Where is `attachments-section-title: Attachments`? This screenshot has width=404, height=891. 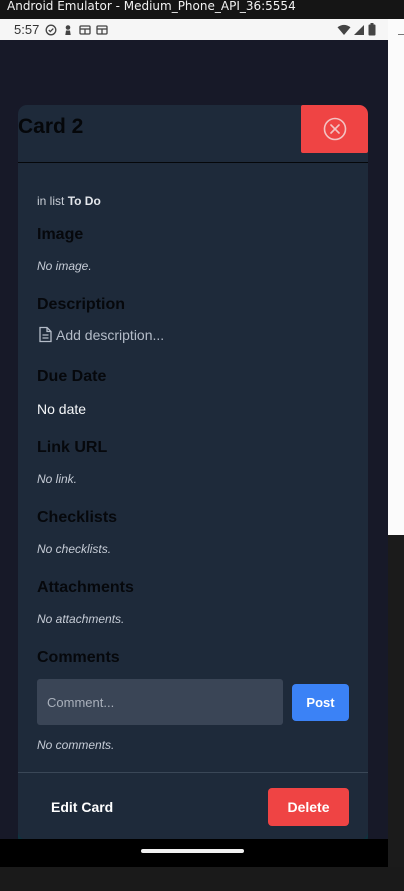 attachments-section-title: Attachments is located at coordinates (85, 587).